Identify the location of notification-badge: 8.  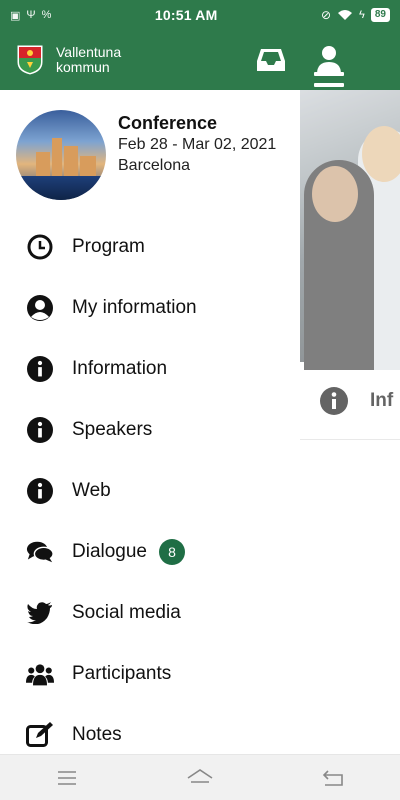
(172, 551).